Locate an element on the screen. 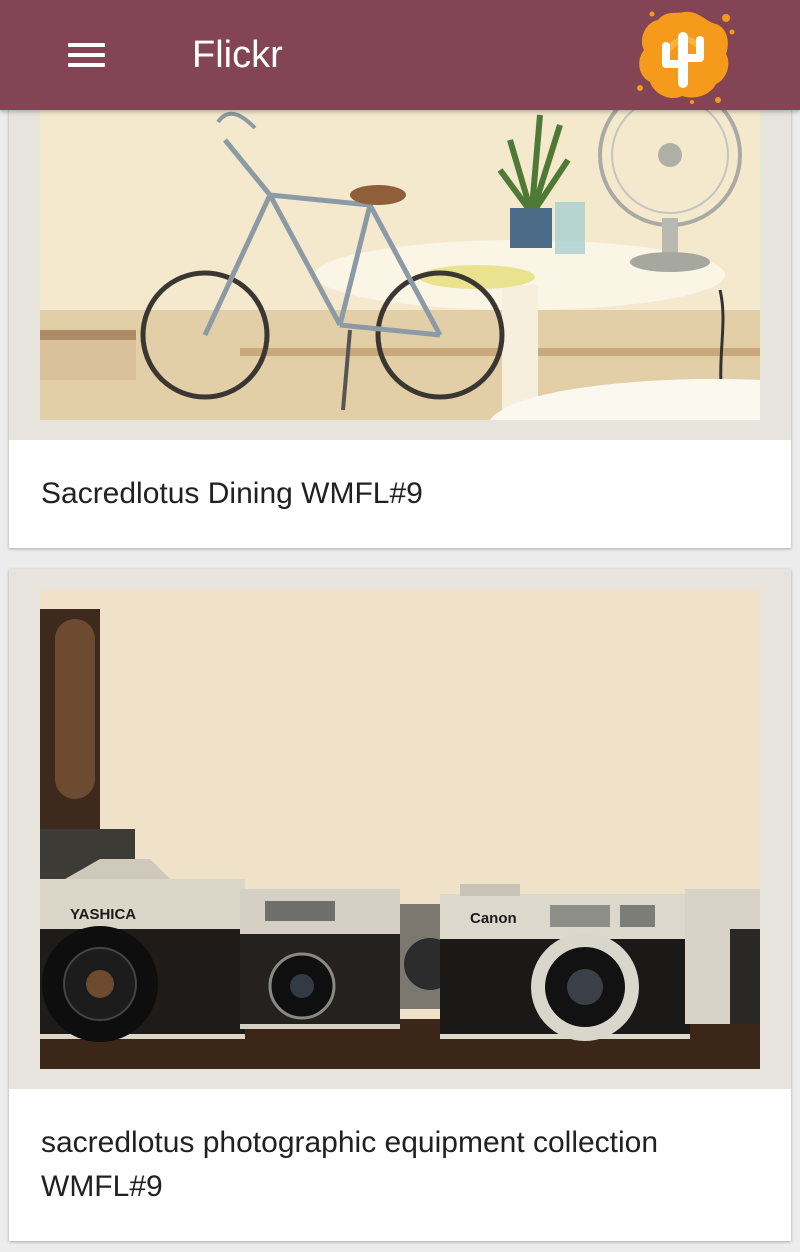 The height and width of the screenshot is (1252, 800). menu-button is located at coordinates (87, 55).